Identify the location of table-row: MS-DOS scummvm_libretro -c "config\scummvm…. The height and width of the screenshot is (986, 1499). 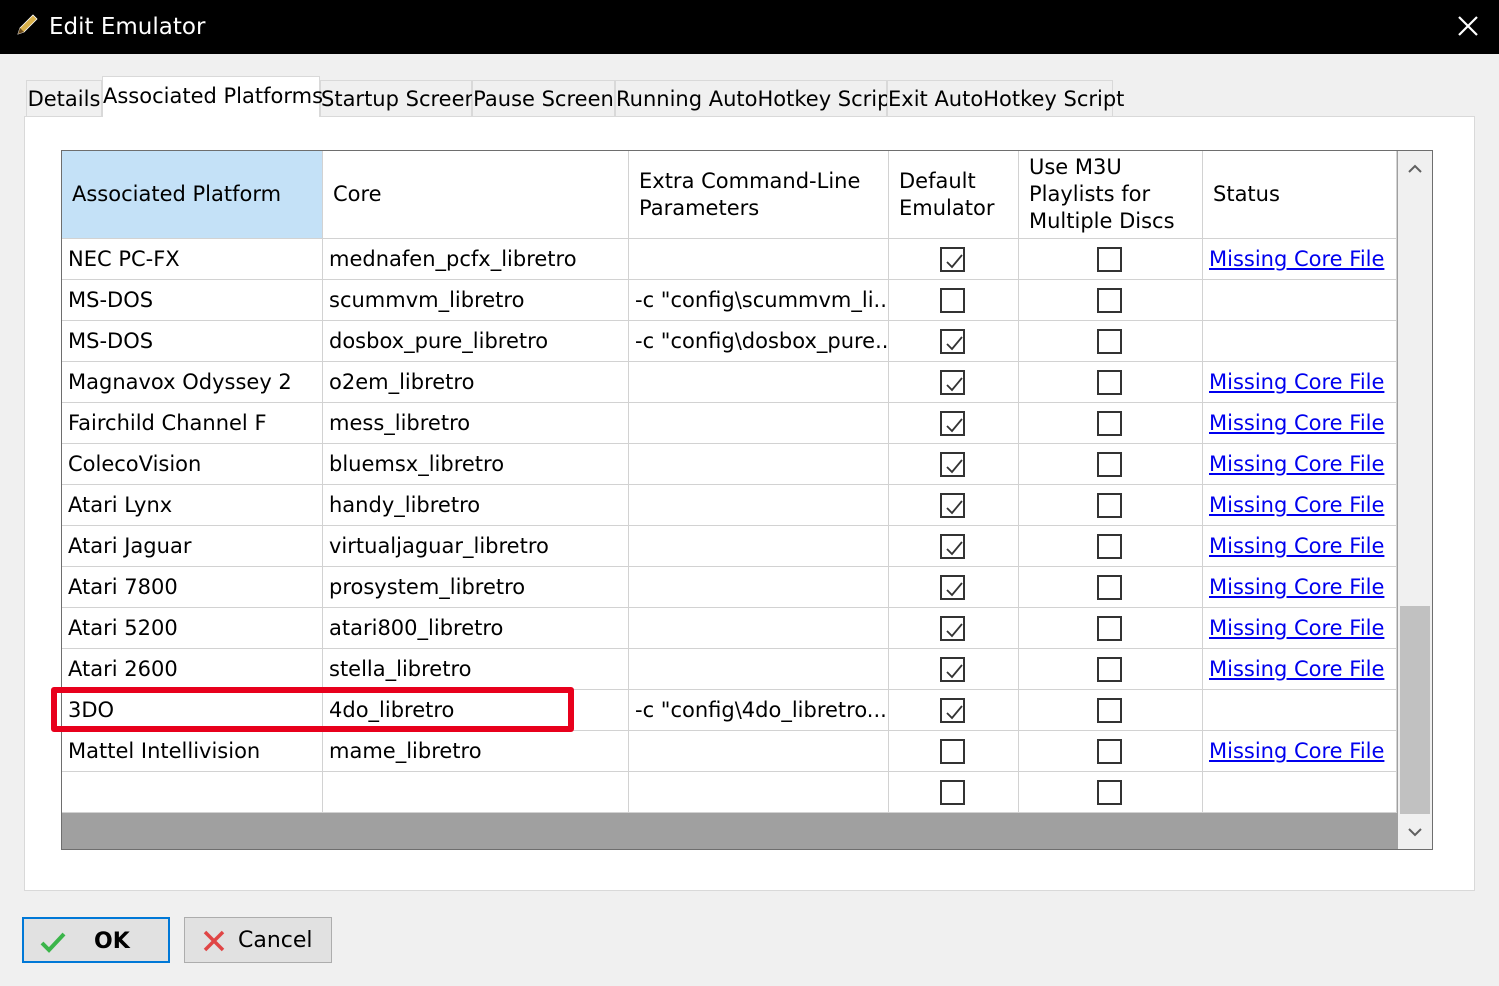
(729, 300).